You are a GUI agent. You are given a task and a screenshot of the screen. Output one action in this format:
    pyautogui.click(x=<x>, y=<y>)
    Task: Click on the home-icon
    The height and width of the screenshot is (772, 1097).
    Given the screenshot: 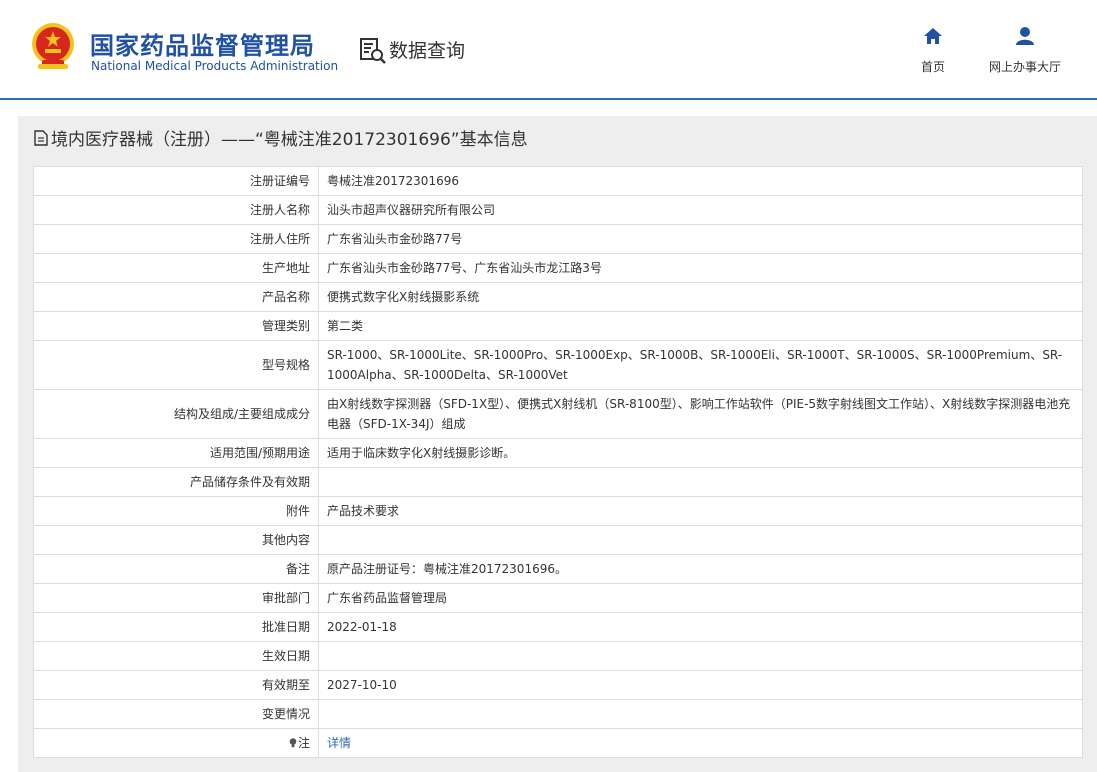 What is the action you would take?
    pyautogui.click(x=933, y=36)
    